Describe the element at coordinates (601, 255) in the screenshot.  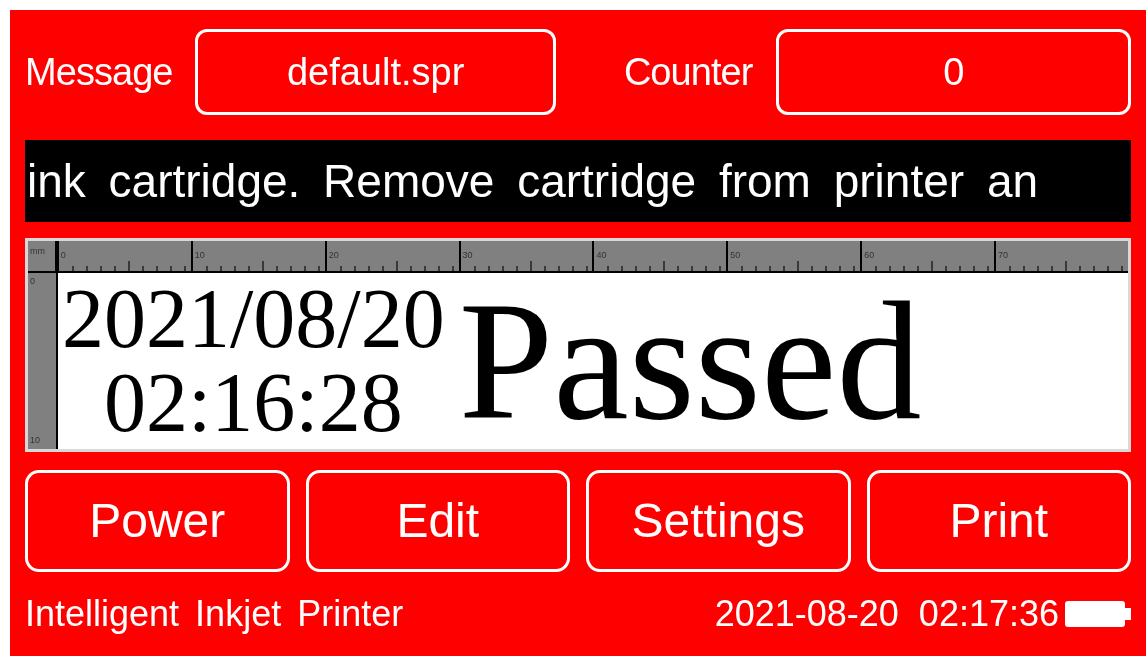
I see `ruler-number: 40` at that location.